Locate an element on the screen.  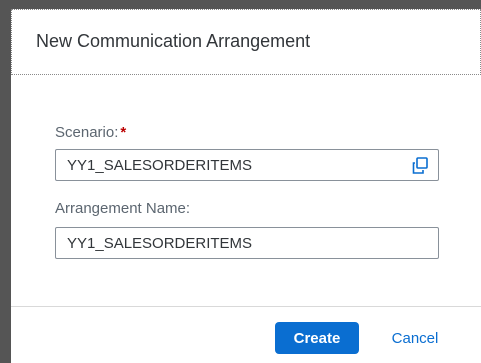
arrangement-name-input: YY1_SALESORDERITEMS is located at coordinates (247, 243).